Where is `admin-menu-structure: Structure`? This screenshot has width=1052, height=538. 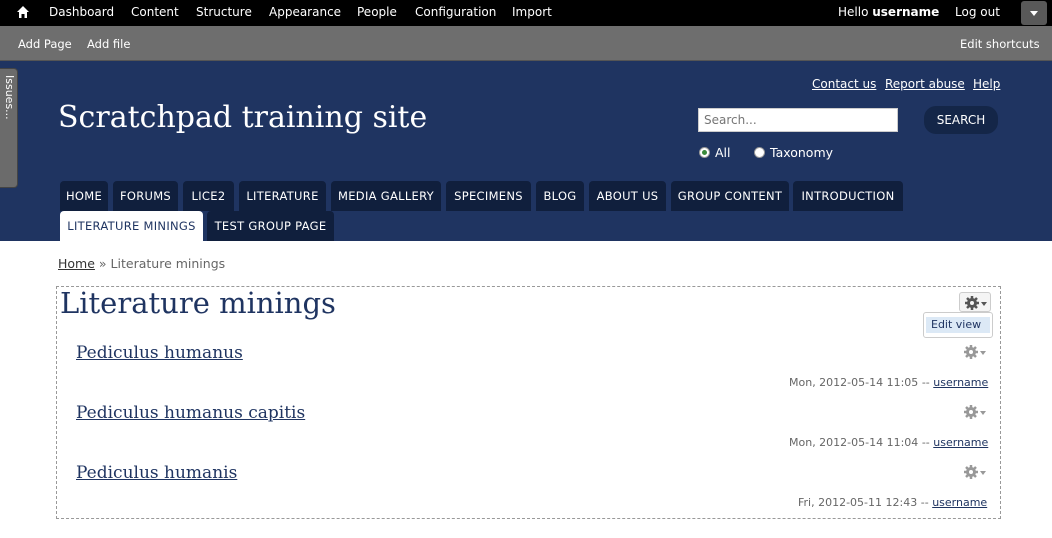 admin-menu-structure: Structure is located at coordinates (224, 12).